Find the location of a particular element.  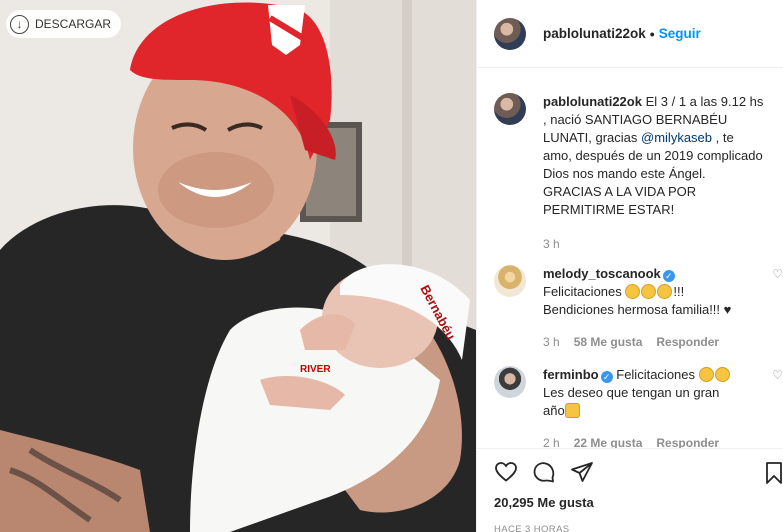

header-username: pablolunati22ok is located at coordinates (594, 33).